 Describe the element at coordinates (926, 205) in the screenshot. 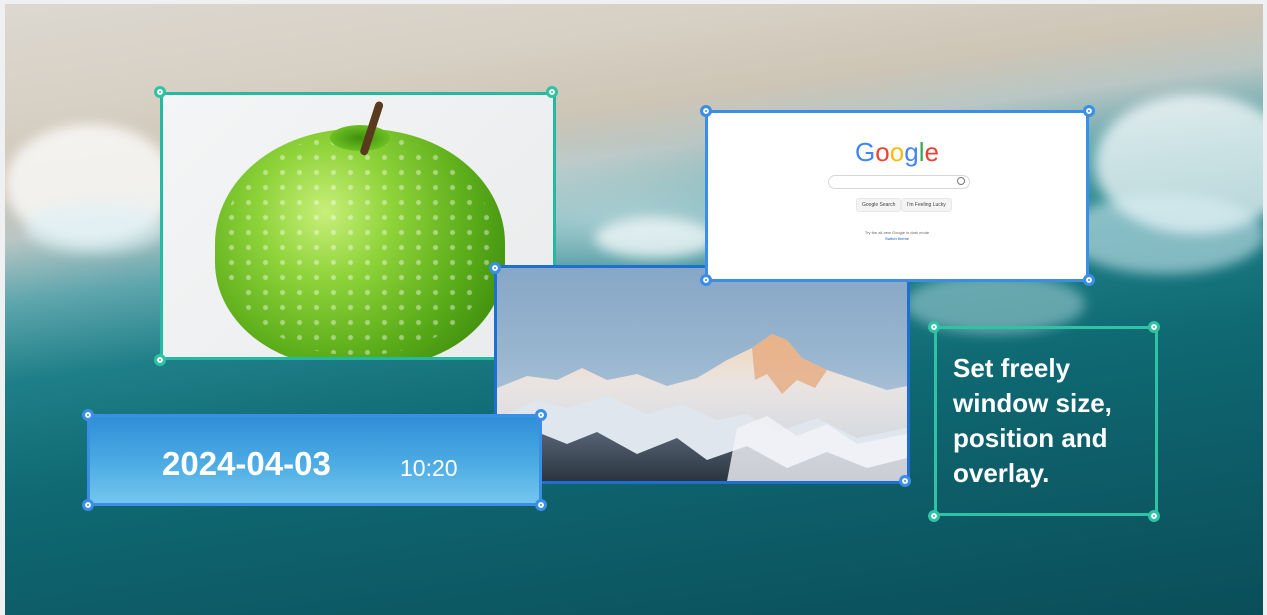

I see `feeling-lucky-button: I'm Feeling Lucky` at that location.